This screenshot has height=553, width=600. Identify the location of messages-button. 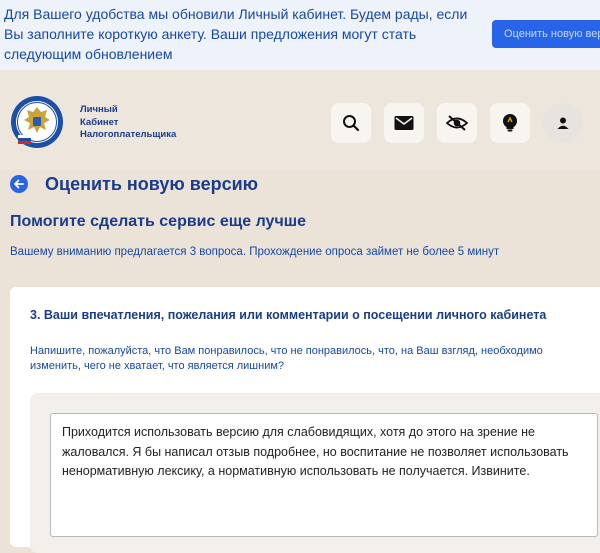
(404, 123).